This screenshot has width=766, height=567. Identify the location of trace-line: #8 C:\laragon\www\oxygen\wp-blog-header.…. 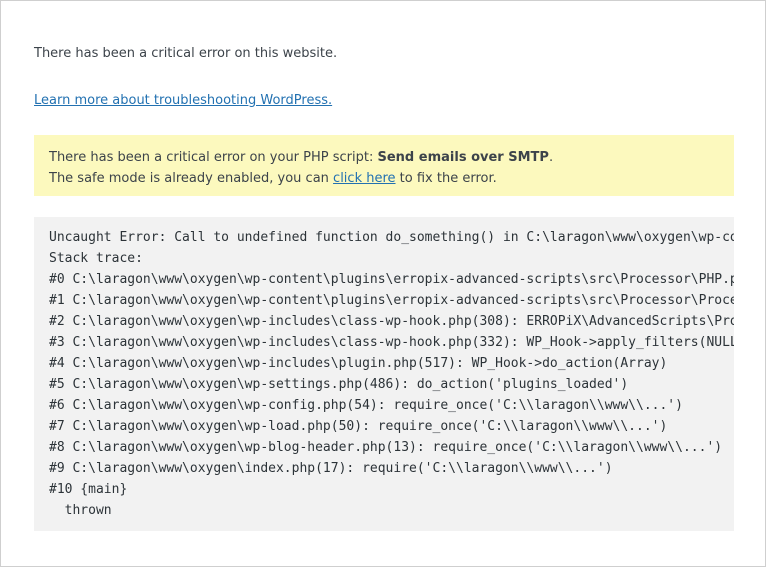
(386, 447).